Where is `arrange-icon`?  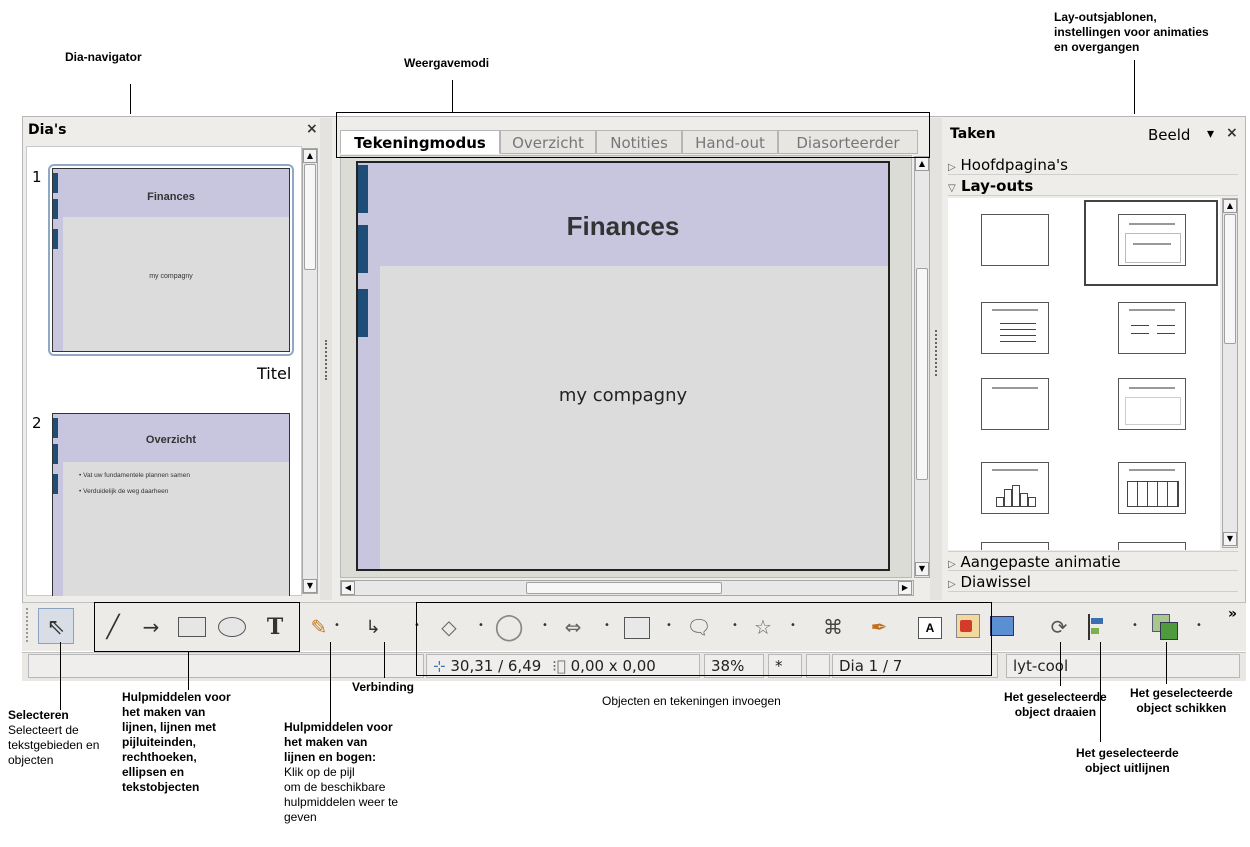 arrange-icon is located at coordinates (1165, 627).